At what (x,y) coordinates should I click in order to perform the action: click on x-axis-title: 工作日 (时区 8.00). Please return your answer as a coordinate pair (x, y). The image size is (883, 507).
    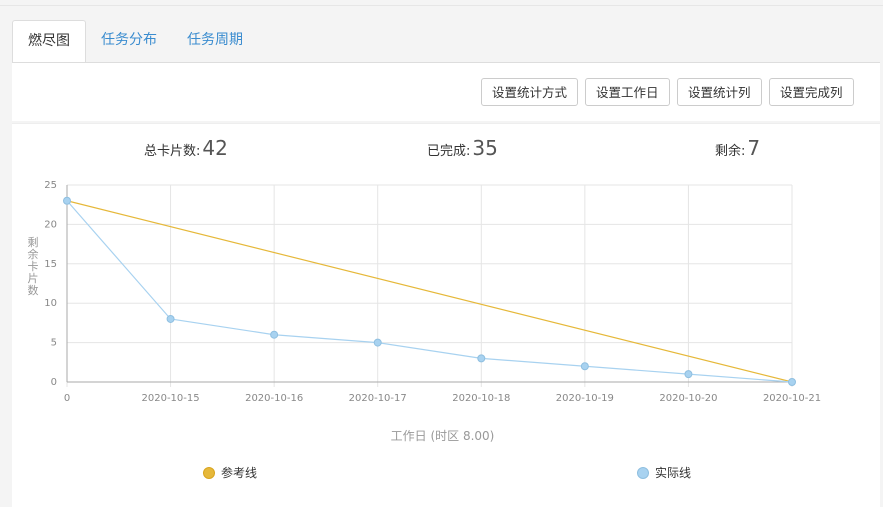
    Looking at the image, I should click on (443, 436).